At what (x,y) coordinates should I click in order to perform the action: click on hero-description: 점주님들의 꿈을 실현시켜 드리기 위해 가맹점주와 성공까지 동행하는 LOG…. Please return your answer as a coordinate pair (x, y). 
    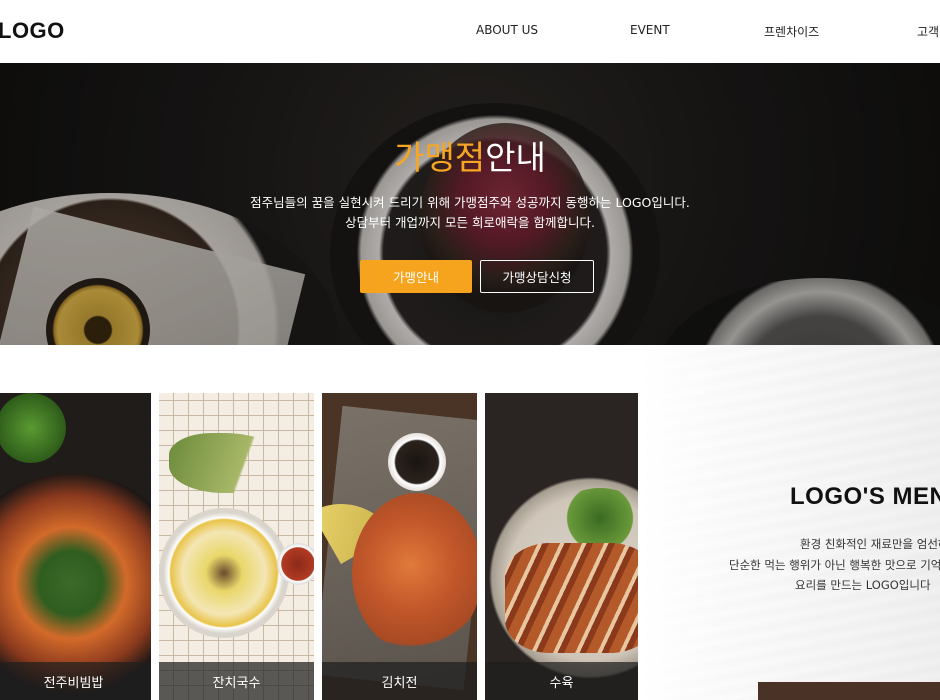
    Looking at the image, I should click on (470, 213).